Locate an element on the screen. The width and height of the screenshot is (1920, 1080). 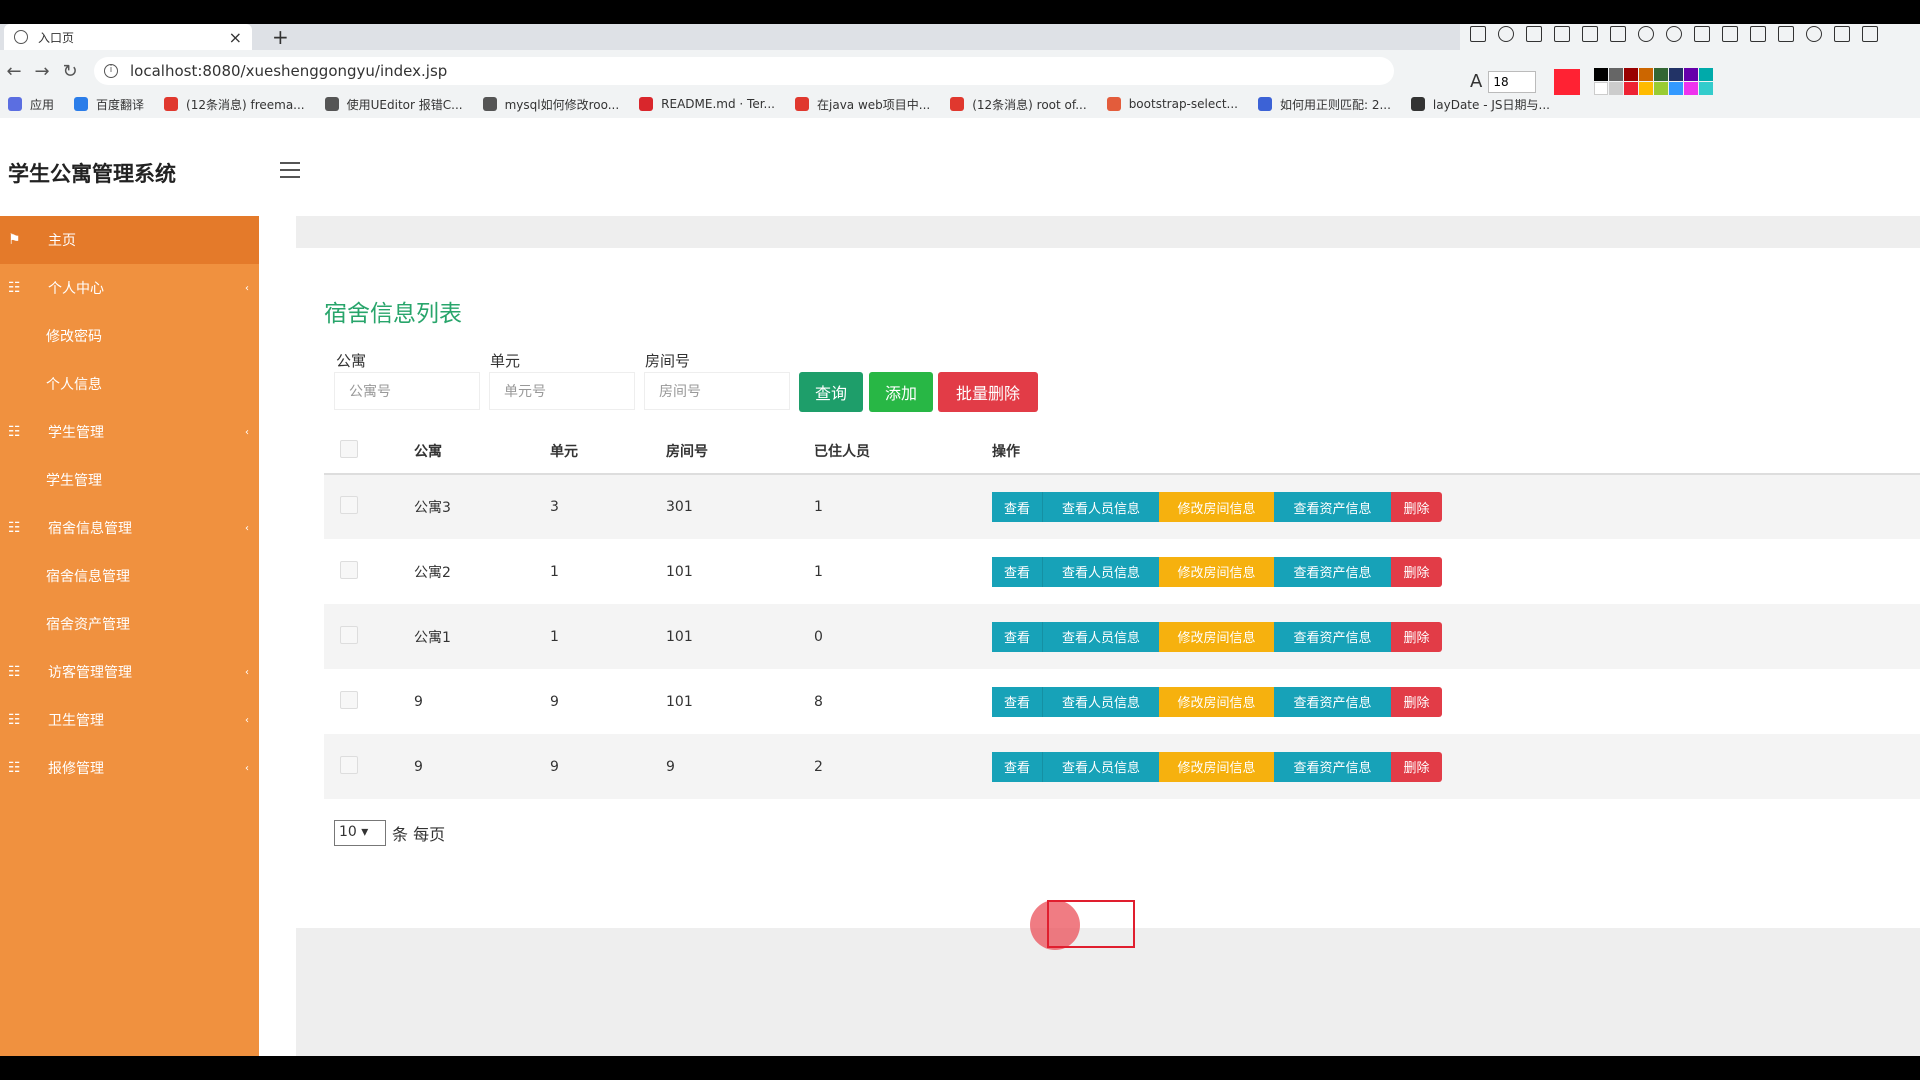
translate-icon is located at coordinates (1730, 34).